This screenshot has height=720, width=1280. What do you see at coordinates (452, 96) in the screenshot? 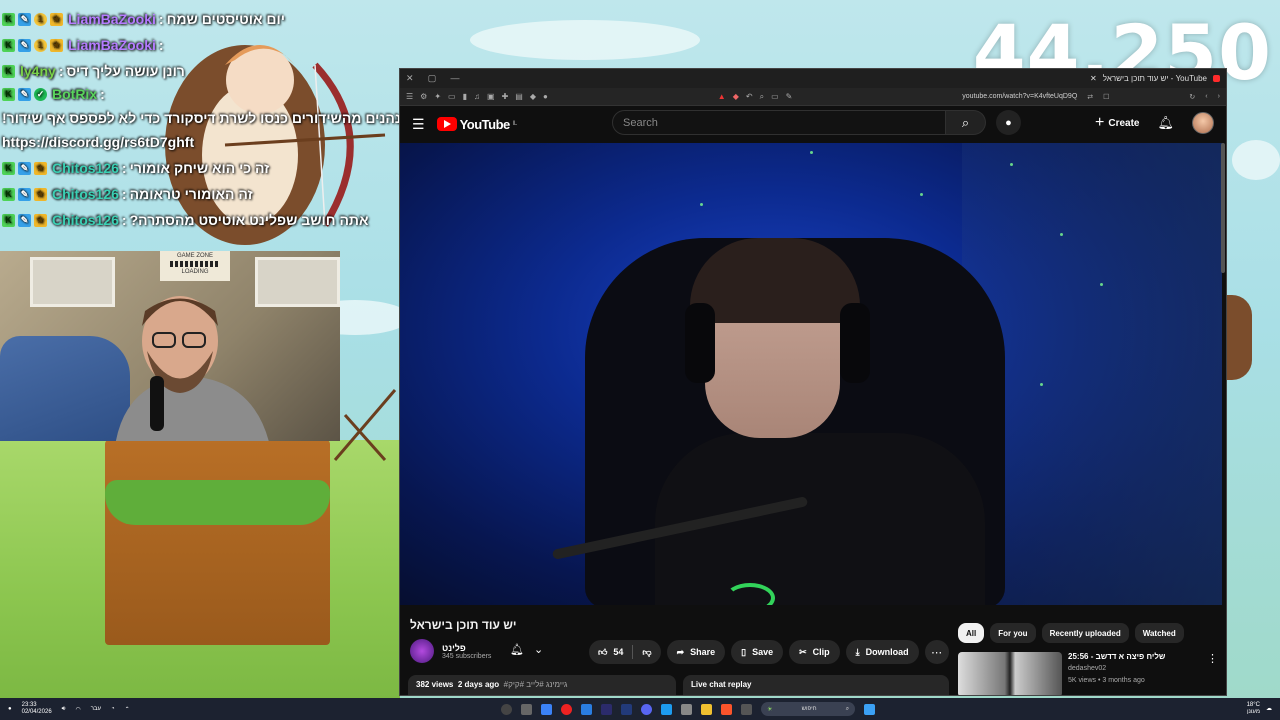
I see `tabs-icon: ▭` at bounding box center [452, 96].